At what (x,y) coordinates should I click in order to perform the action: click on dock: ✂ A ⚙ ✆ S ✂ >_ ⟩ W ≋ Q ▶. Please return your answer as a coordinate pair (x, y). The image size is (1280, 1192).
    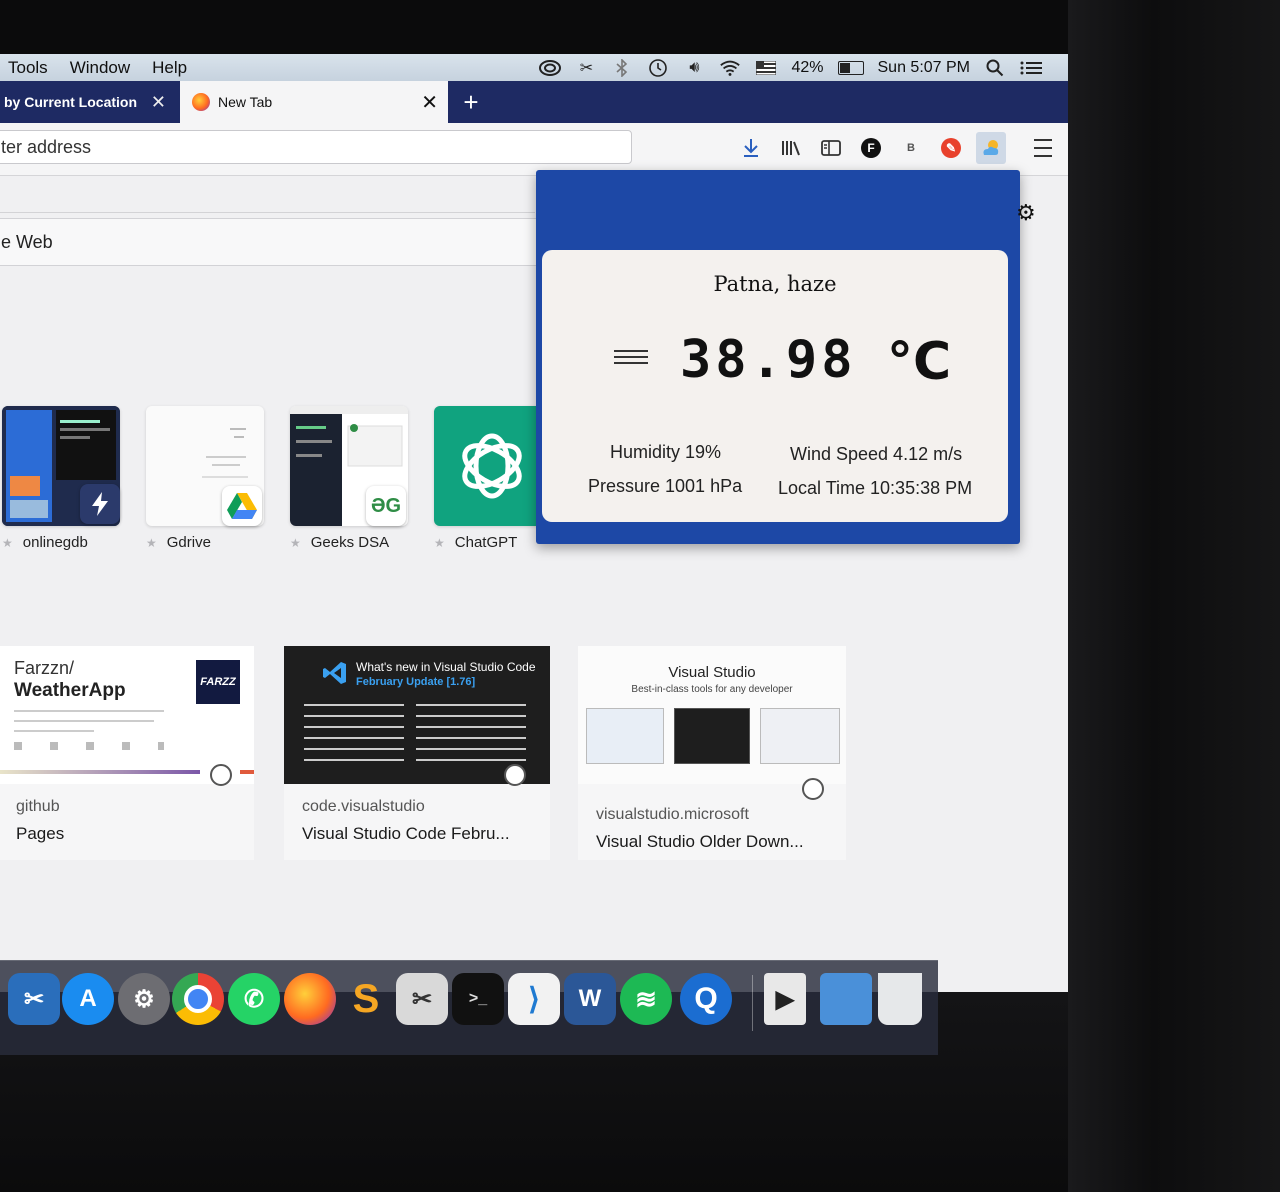
    Looking at the image, I should click on (469, 1007).